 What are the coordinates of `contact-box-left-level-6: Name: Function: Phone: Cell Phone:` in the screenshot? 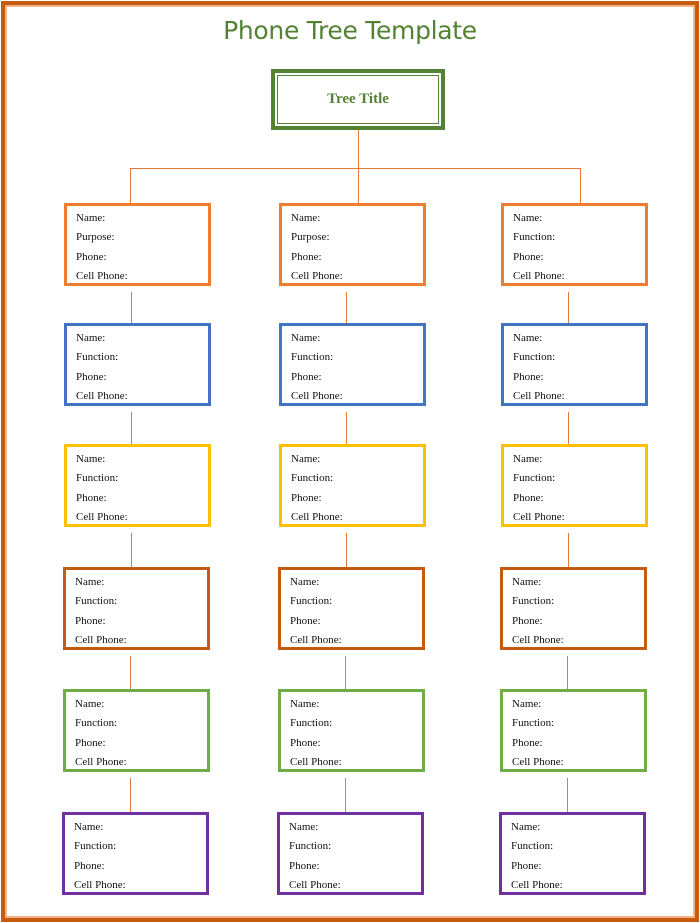 It's located at (135, 853).